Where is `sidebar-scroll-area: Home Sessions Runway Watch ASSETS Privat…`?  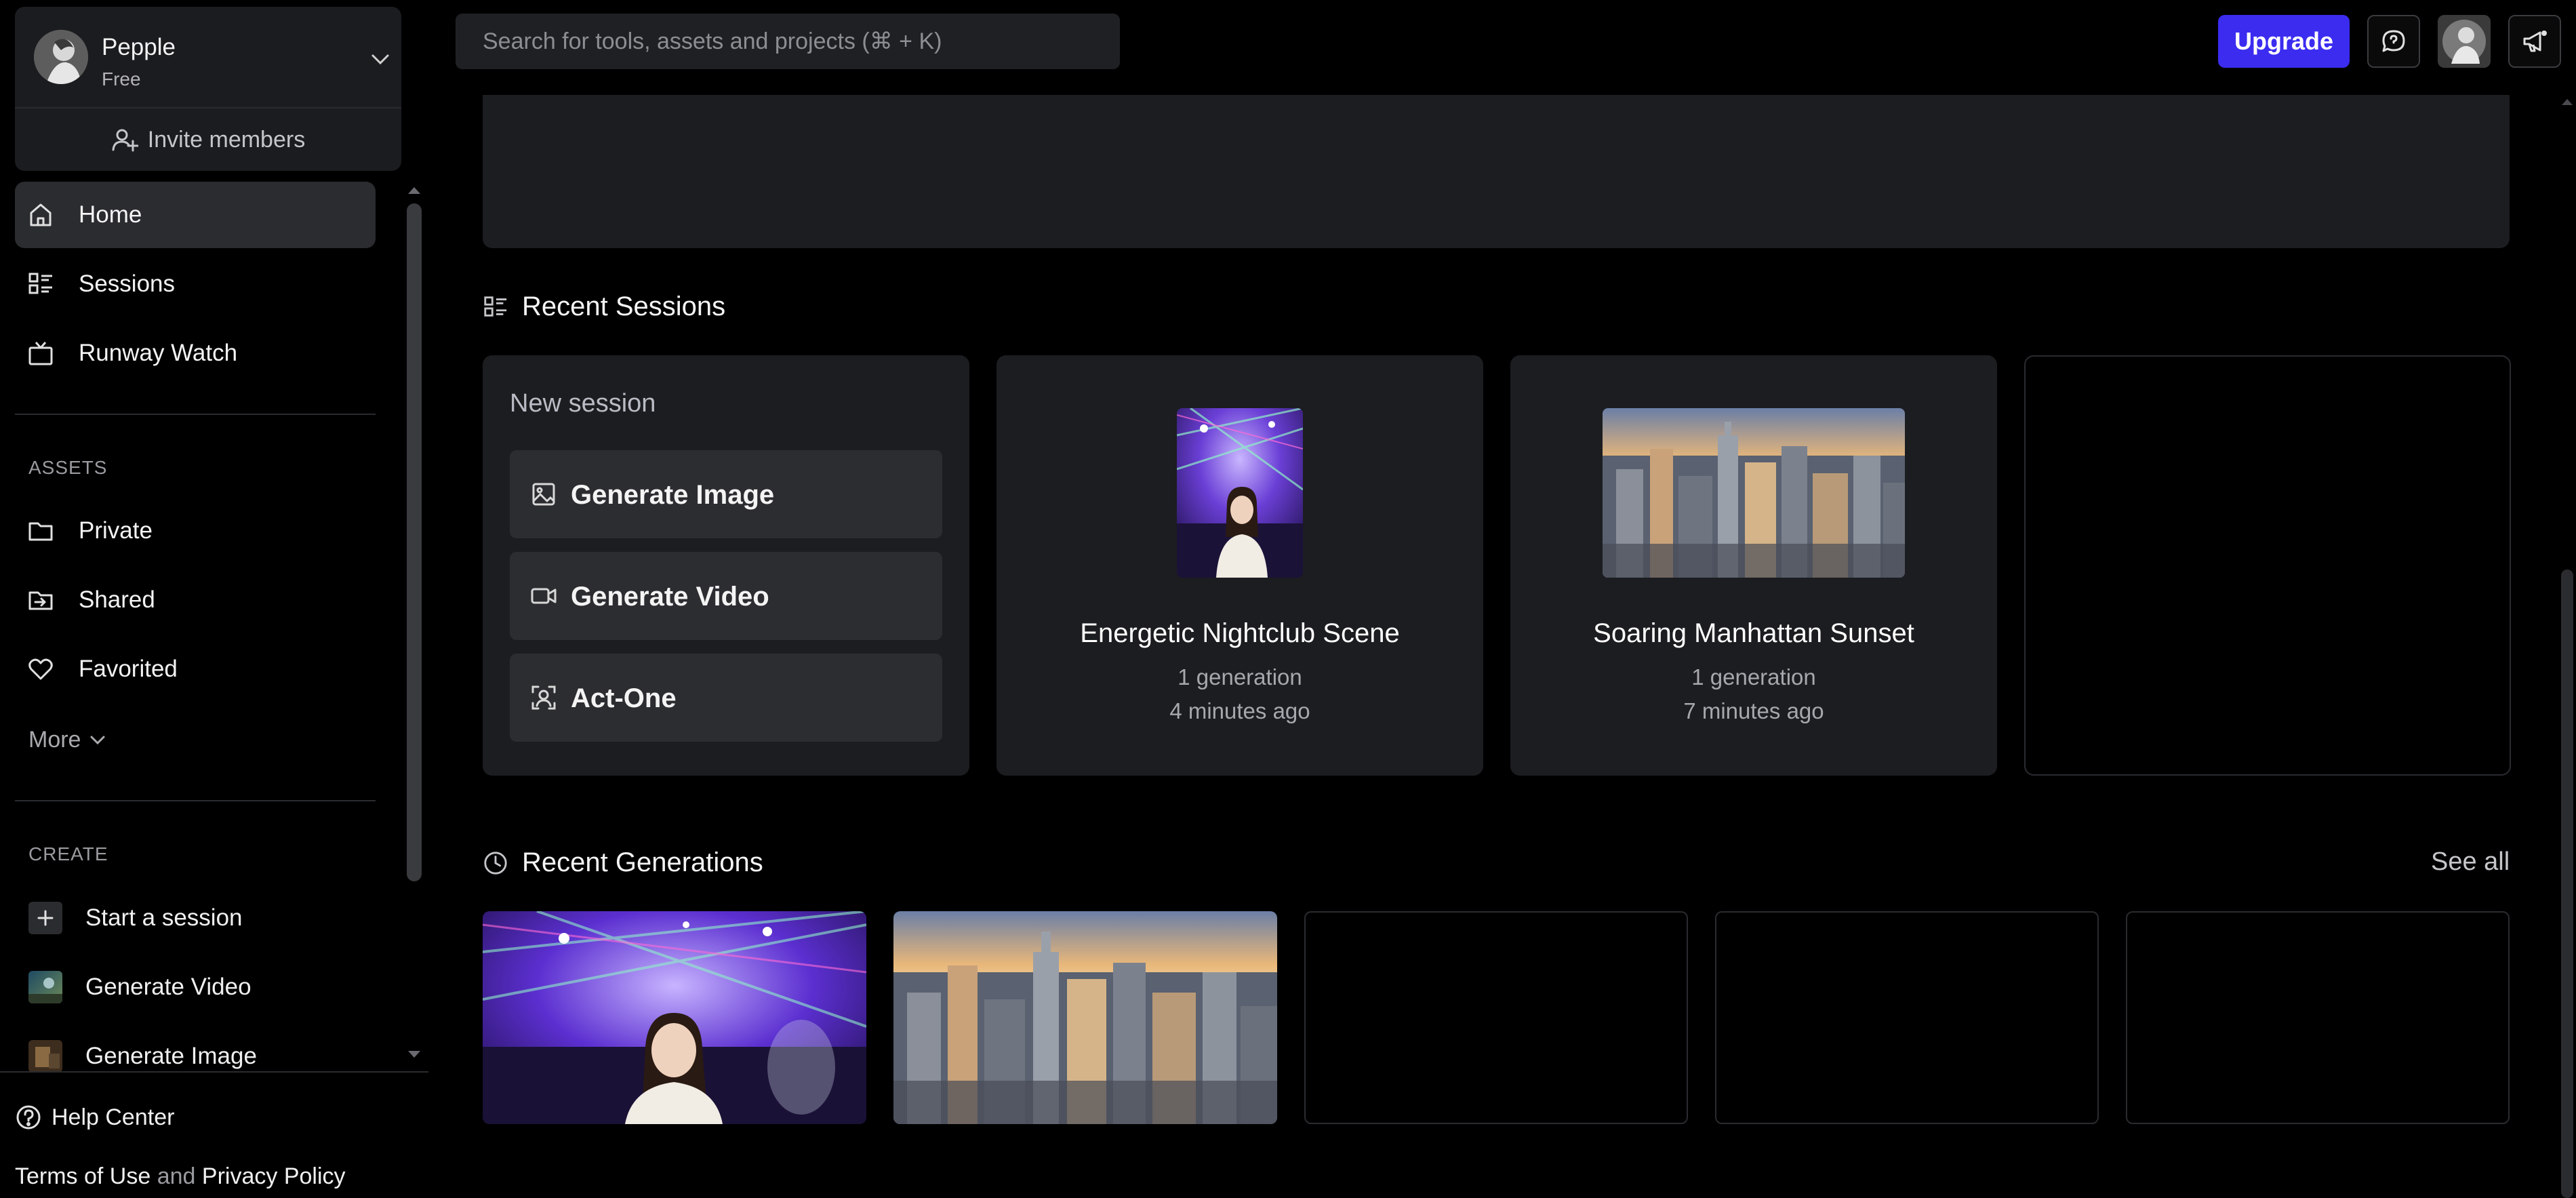 sidebar-scroll-area: Home Sessions Runway Watch ASSETS Privat… is located at coordinates (214, 624).